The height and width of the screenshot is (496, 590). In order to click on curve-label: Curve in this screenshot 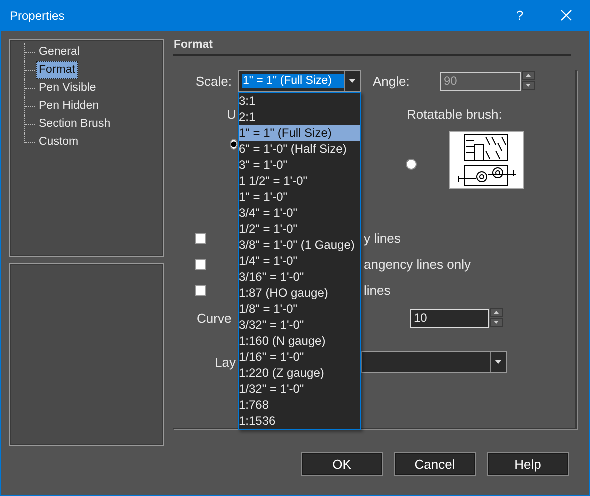, I will do `click(214, 318)`.